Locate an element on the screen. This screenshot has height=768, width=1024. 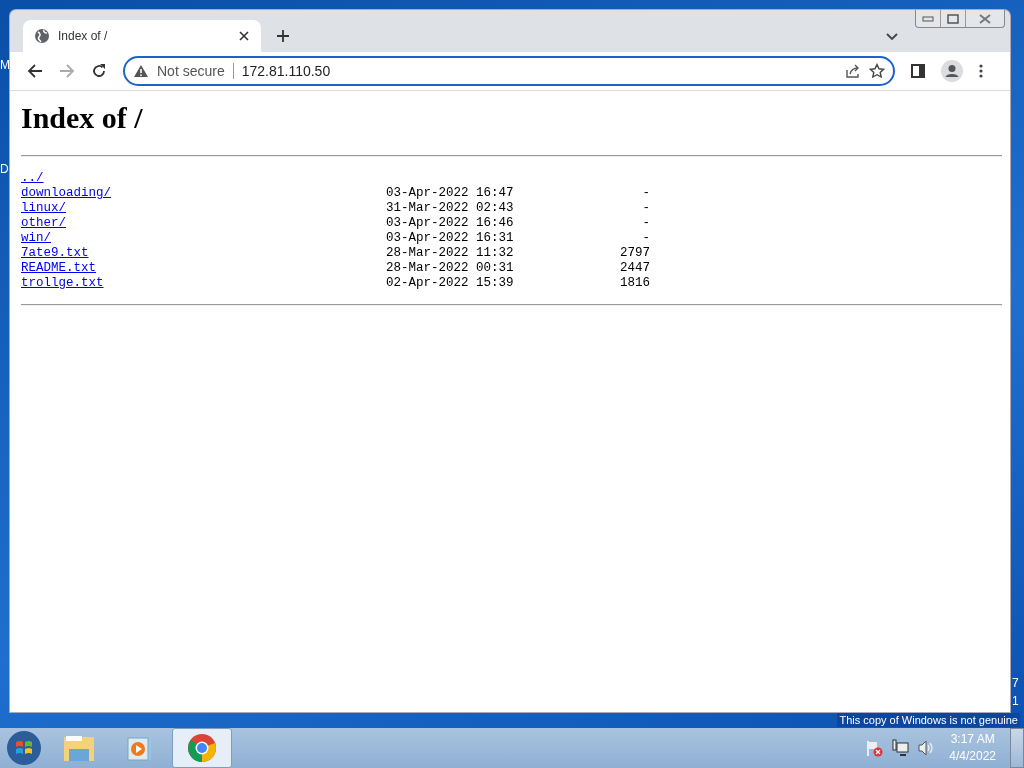
browser-tab: Index of / is located at coordinates (142, 36).